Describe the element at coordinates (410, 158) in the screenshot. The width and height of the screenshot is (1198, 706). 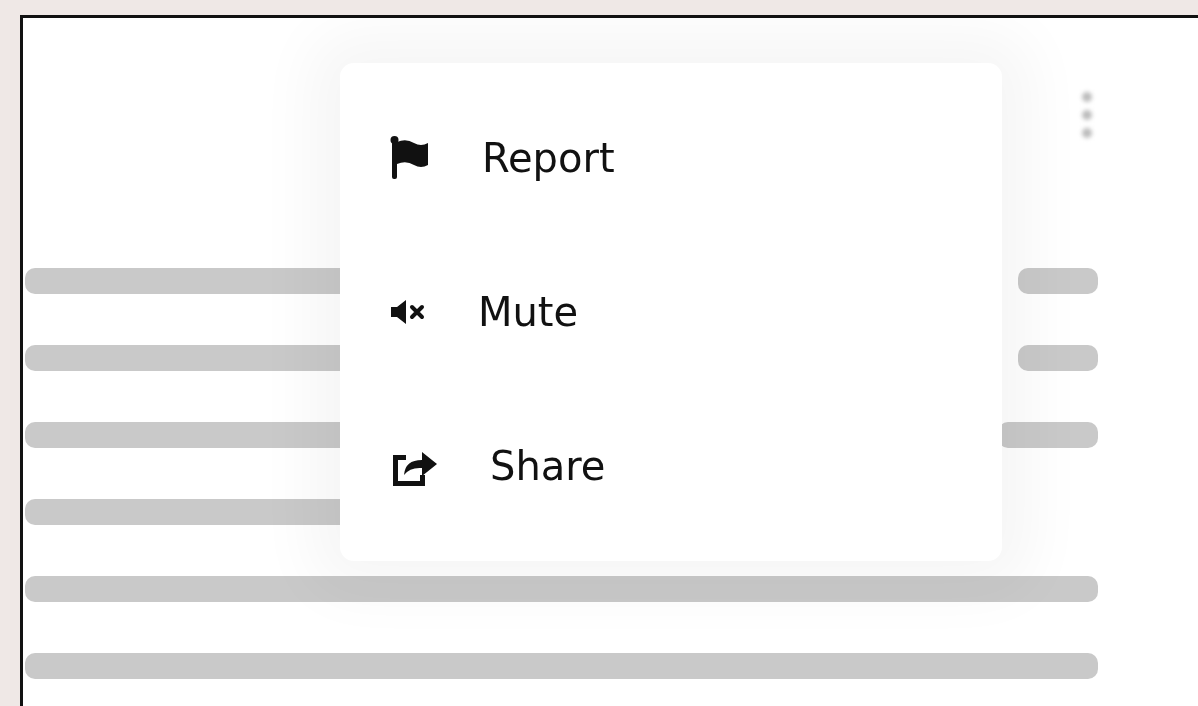
I see `flag-icon` at that location.